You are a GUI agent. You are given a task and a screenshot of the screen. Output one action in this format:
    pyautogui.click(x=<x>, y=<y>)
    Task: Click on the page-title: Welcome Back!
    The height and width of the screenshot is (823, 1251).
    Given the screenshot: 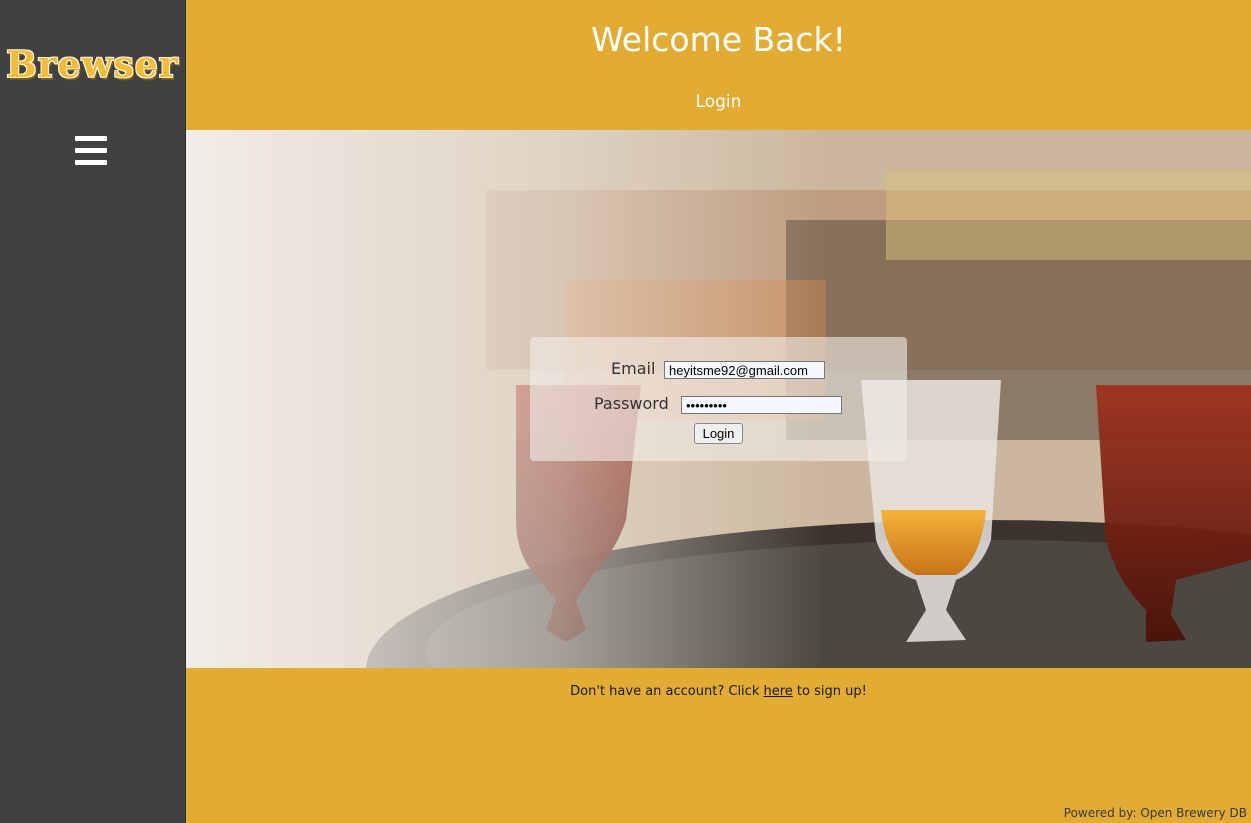 What is the action you would take?
    pyautogui.click(x=718, y=39)
    